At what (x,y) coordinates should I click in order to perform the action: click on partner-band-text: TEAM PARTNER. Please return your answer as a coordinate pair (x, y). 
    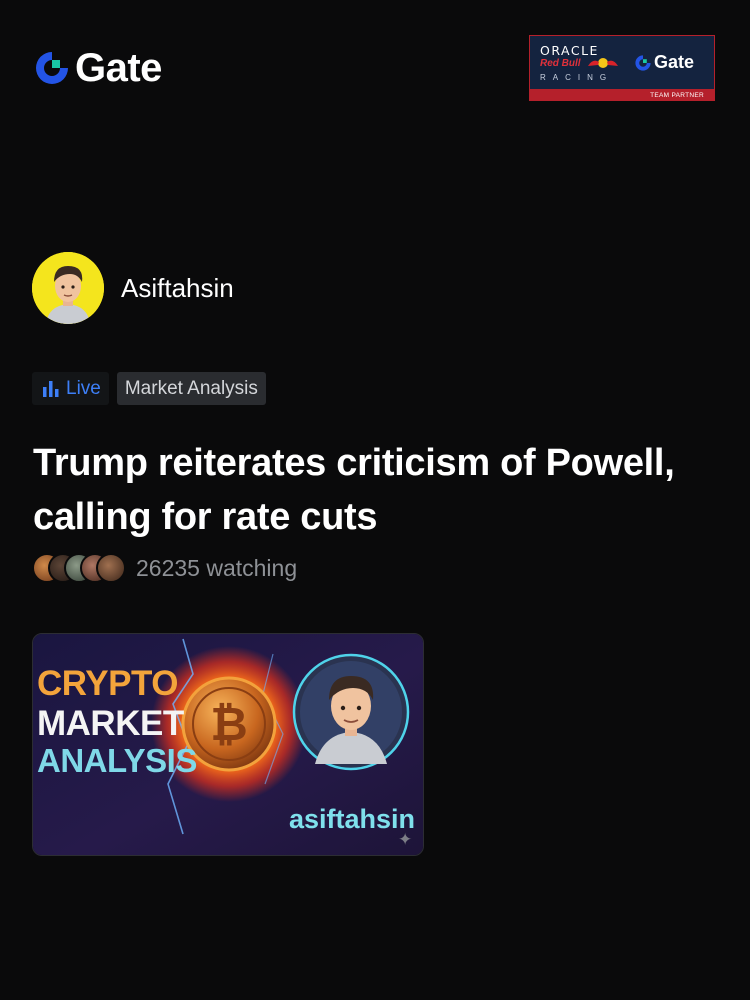
    Looking at the image, I should click on (677, 95).